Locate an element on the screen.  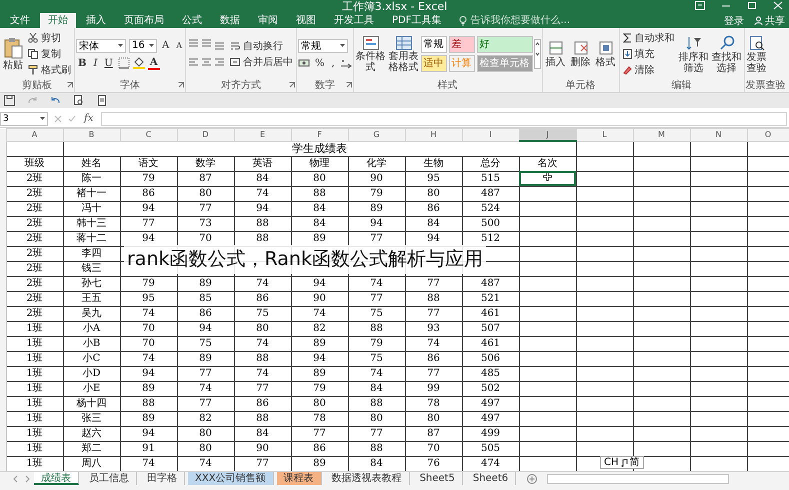
ribbon-tab: 开始 is located at coordinates (58, 20).